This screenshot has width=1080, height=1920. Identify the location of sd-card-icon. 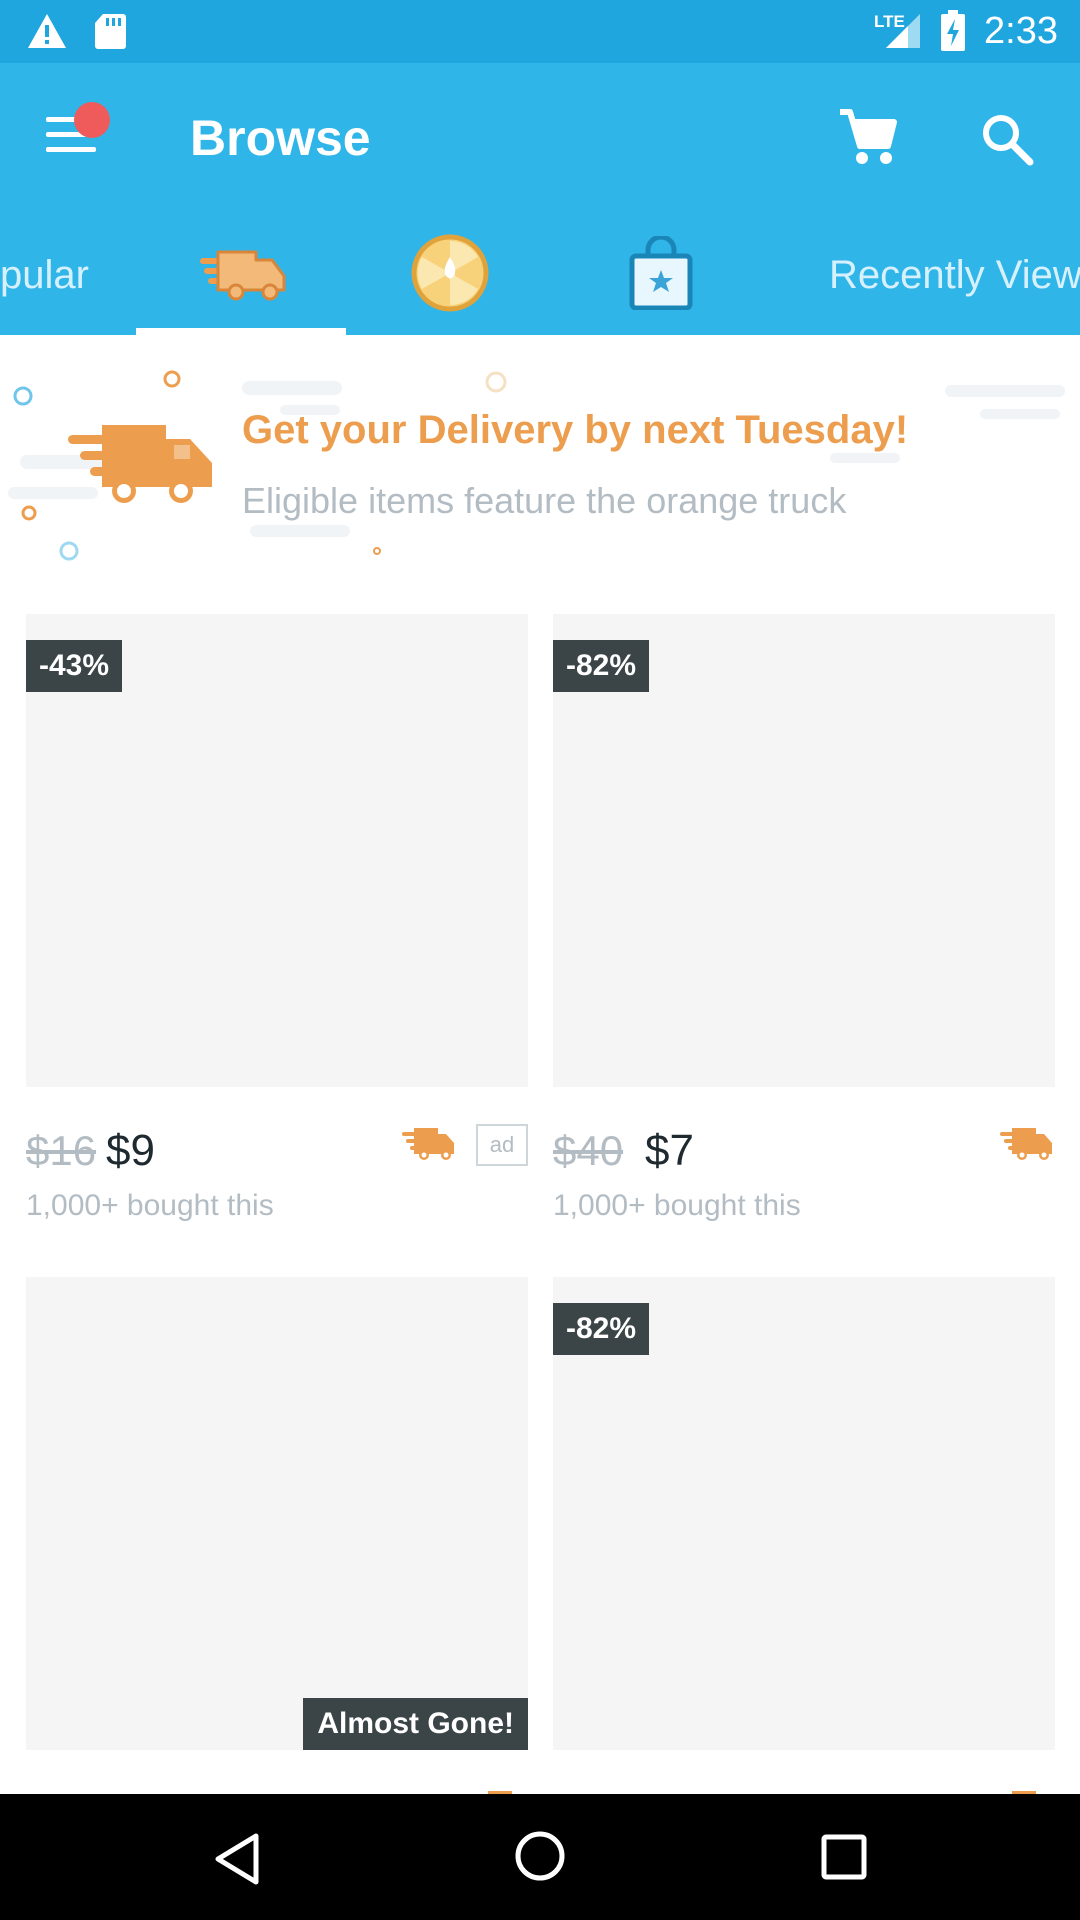
(110, 31).